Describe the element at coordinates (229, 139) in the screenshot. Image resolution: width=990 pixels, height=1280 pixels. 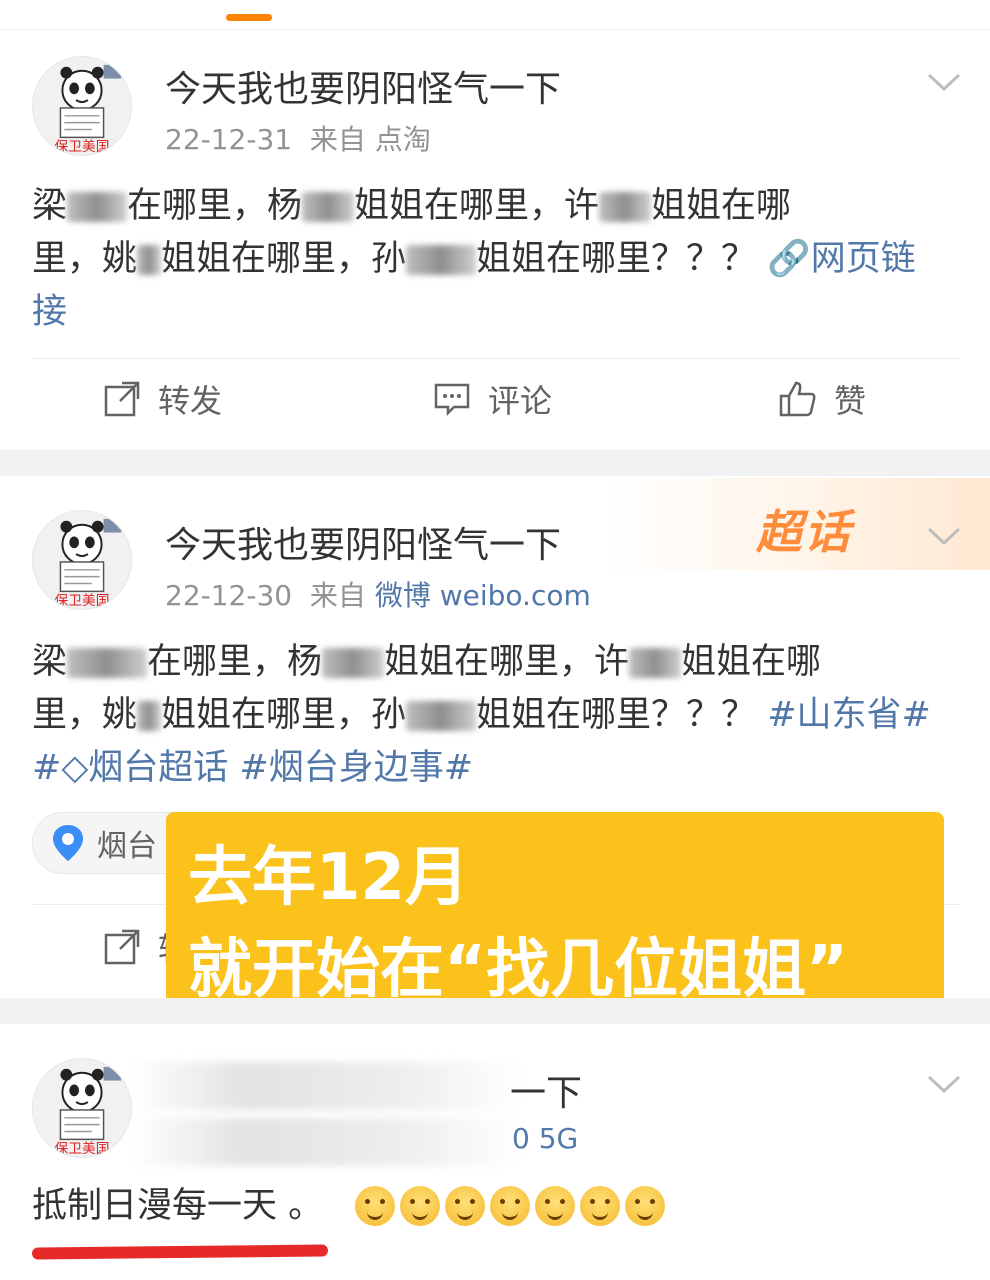
I see `post-date: 22-12-31` at that location.